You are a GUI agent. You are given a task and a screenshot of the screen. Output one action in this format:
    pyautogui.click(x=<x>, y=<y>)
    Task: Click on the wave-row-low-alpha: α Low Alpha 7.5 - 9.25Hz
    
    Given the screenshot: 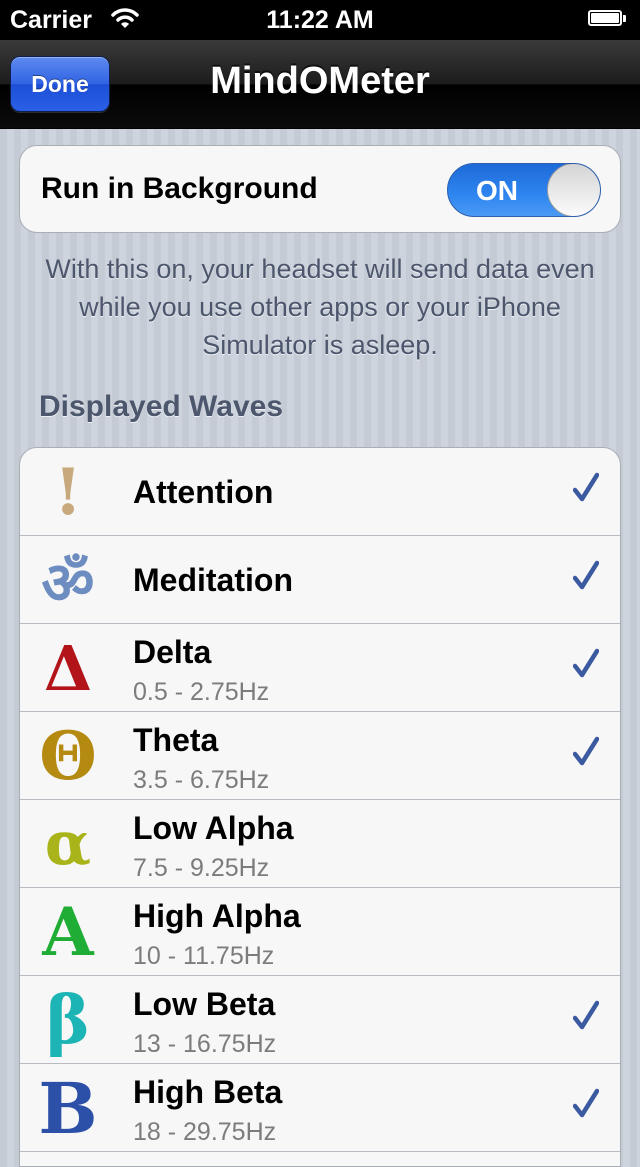 What is the action you would take?
    pyautogui.click(x=320, y=844)
    